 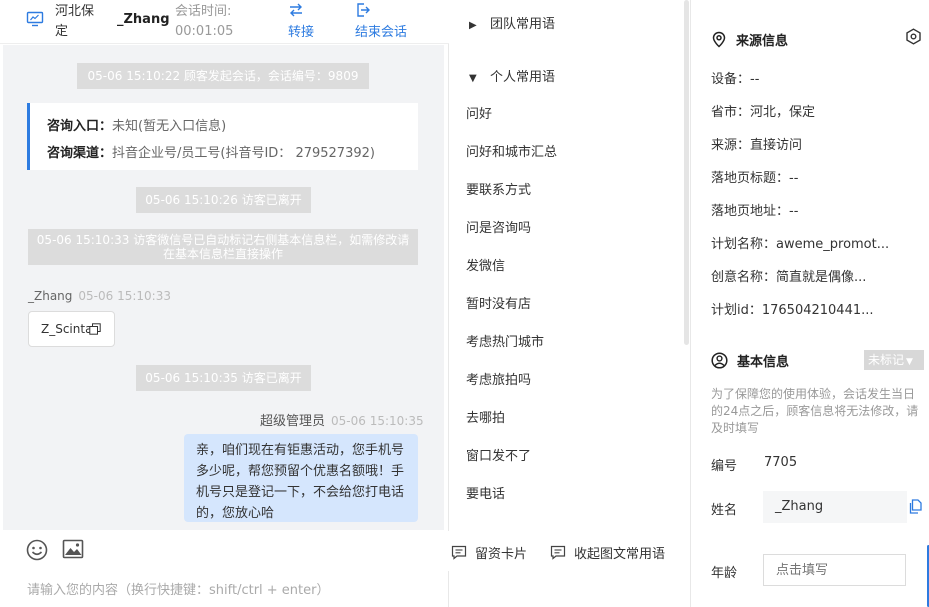 What do you see at coordinates (243, 153) in the screenshot?
I see `channel-value: 抖音企业号/员工号(抖音号ID： 279527392)` at bounding box center [243, 153].